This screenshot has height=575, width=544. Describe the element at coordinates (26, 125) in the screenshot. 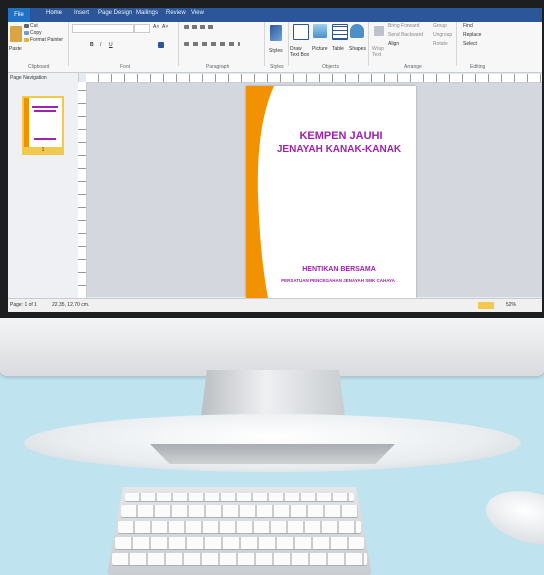

I see `thumbnail-orange-bar` at that location.